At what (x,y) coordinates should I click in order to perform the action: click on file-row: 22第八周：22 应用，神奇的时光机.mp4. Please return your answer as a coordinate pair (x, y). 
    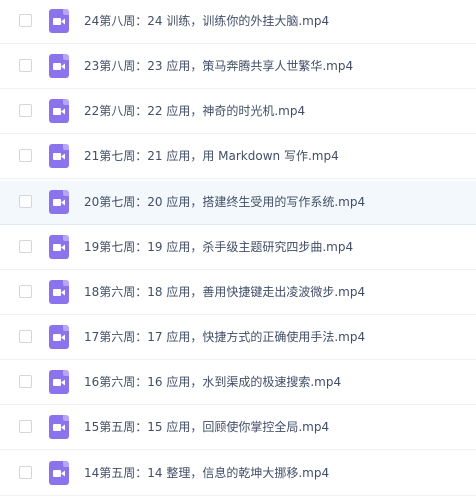
    Looking at the image, I should click on (238, 112).